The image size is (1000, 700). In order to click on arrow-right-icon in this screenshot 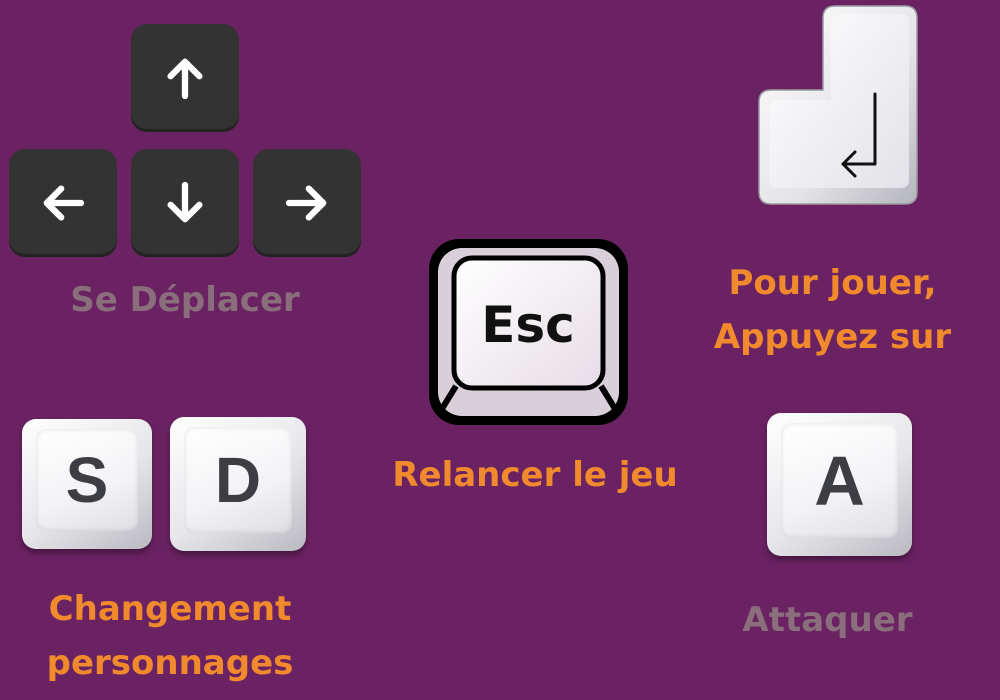, I will do `click(306, 203)`.